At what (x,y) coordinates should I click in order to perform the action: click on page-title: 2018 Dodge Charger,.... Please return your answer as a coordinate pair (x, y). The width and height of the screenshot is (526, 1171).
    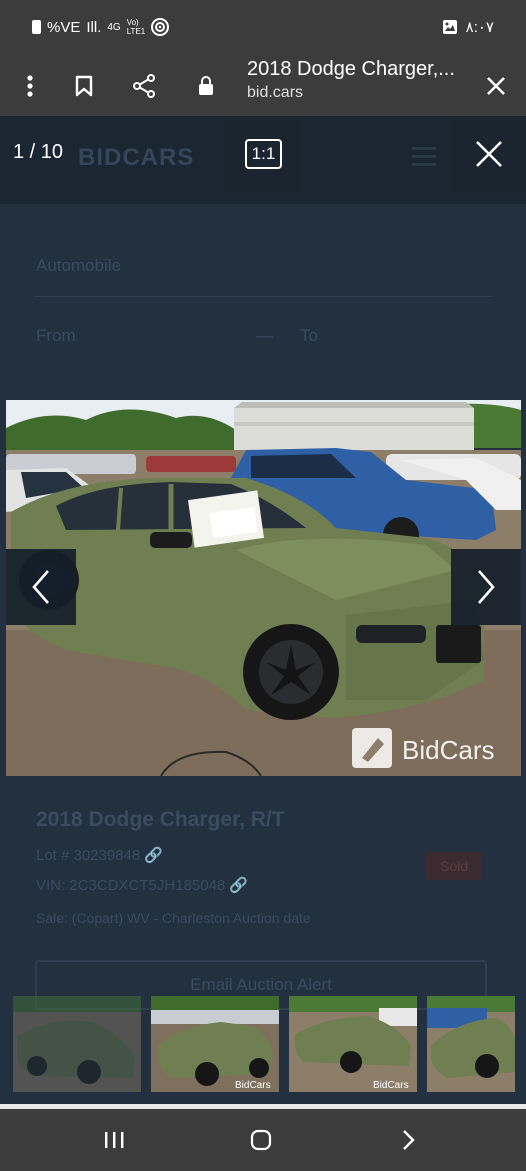
    Looking at the image, I should click on (351, 69).